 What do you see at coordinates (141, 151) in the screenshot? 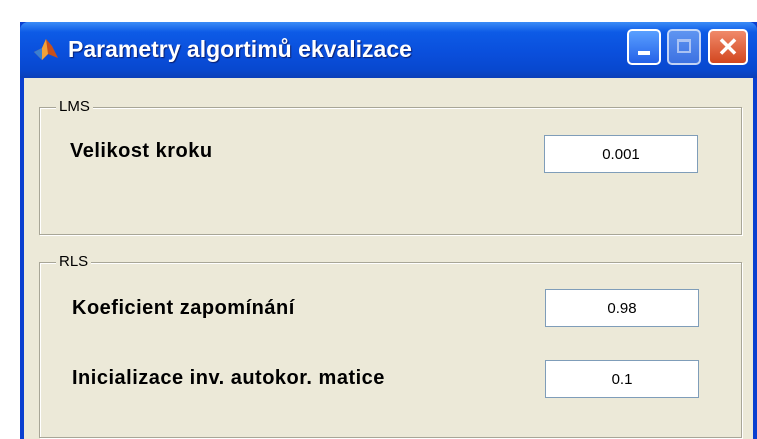
I see `step-size-label: Velikost kroku` at bounding box center [141, 151].